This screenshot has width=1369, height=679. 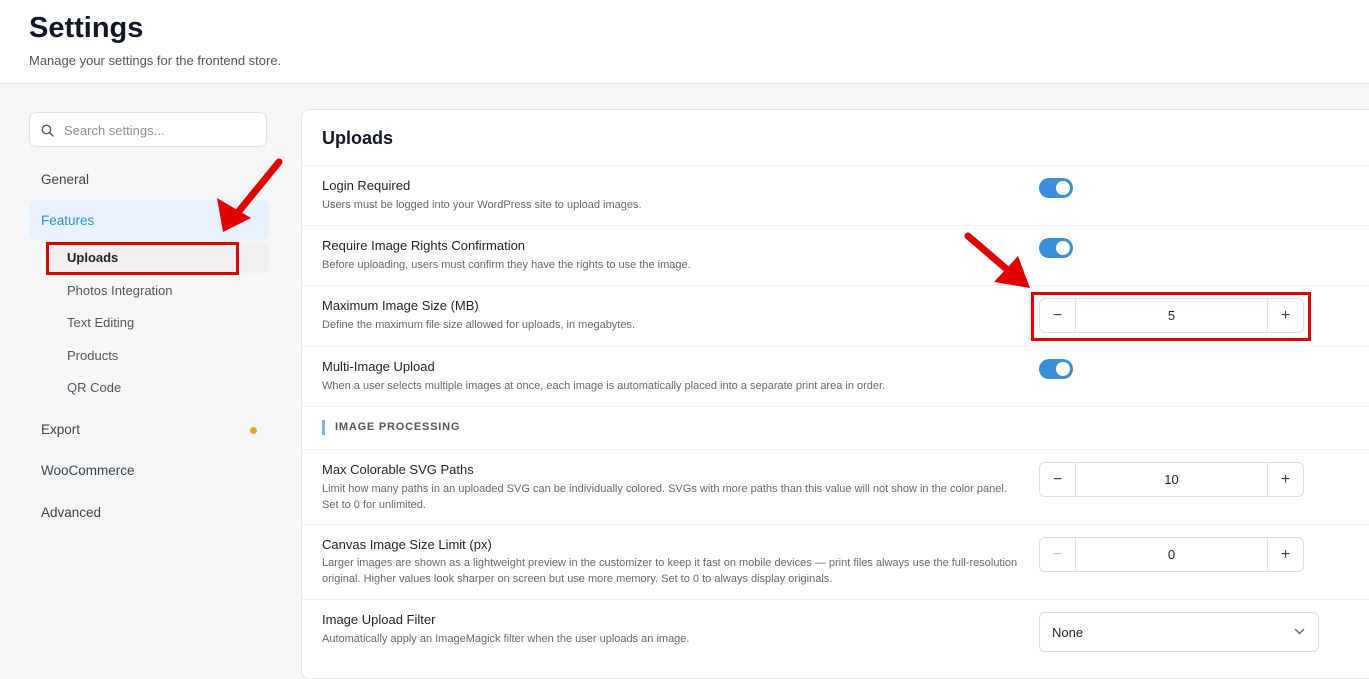 I want to click on setting-title-upload-filter: Image Upload Filter, so click(x=379, y=619).